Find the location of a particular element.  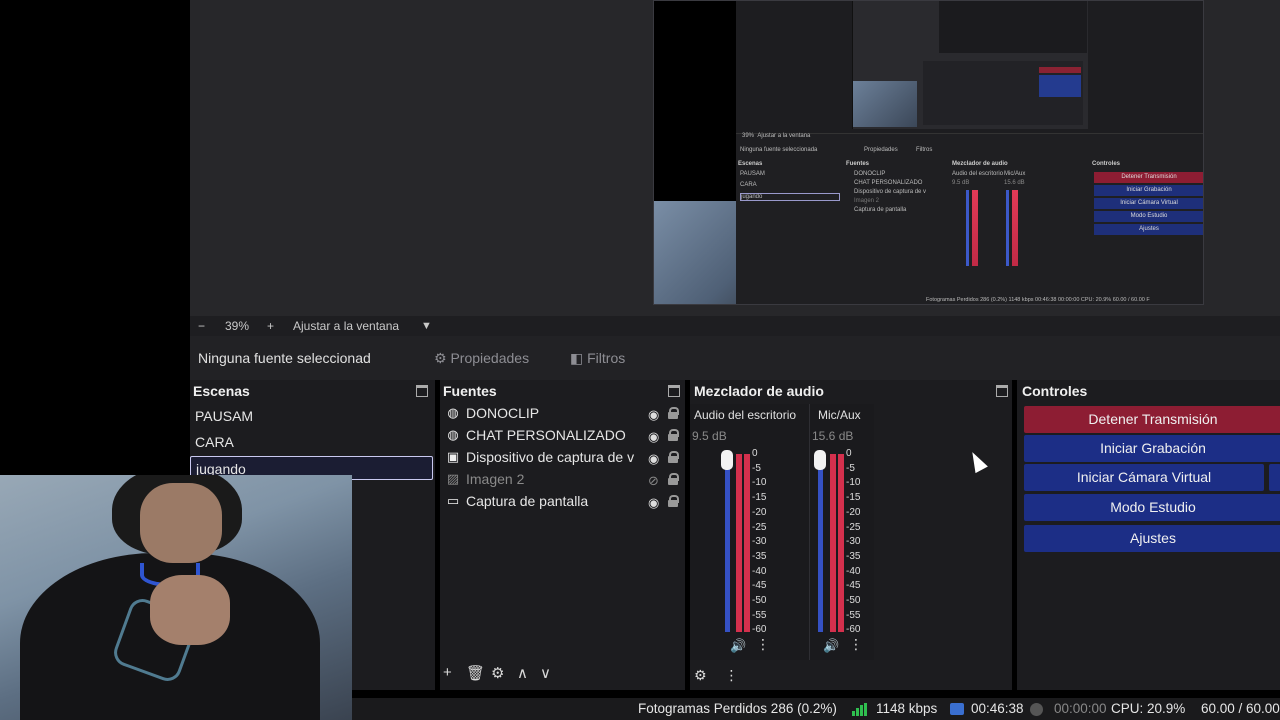

webcam-hand is located at coordinates (190, 610).